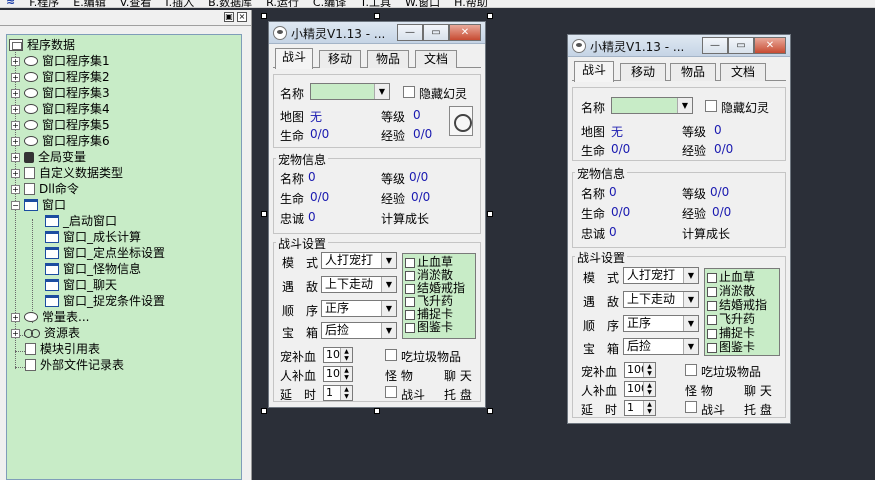  What do you see at coordinates (105, 301) in the screenshot?
I see `tree-item: 窗口_捉宠条件设置` at bounding box center [105, 301].